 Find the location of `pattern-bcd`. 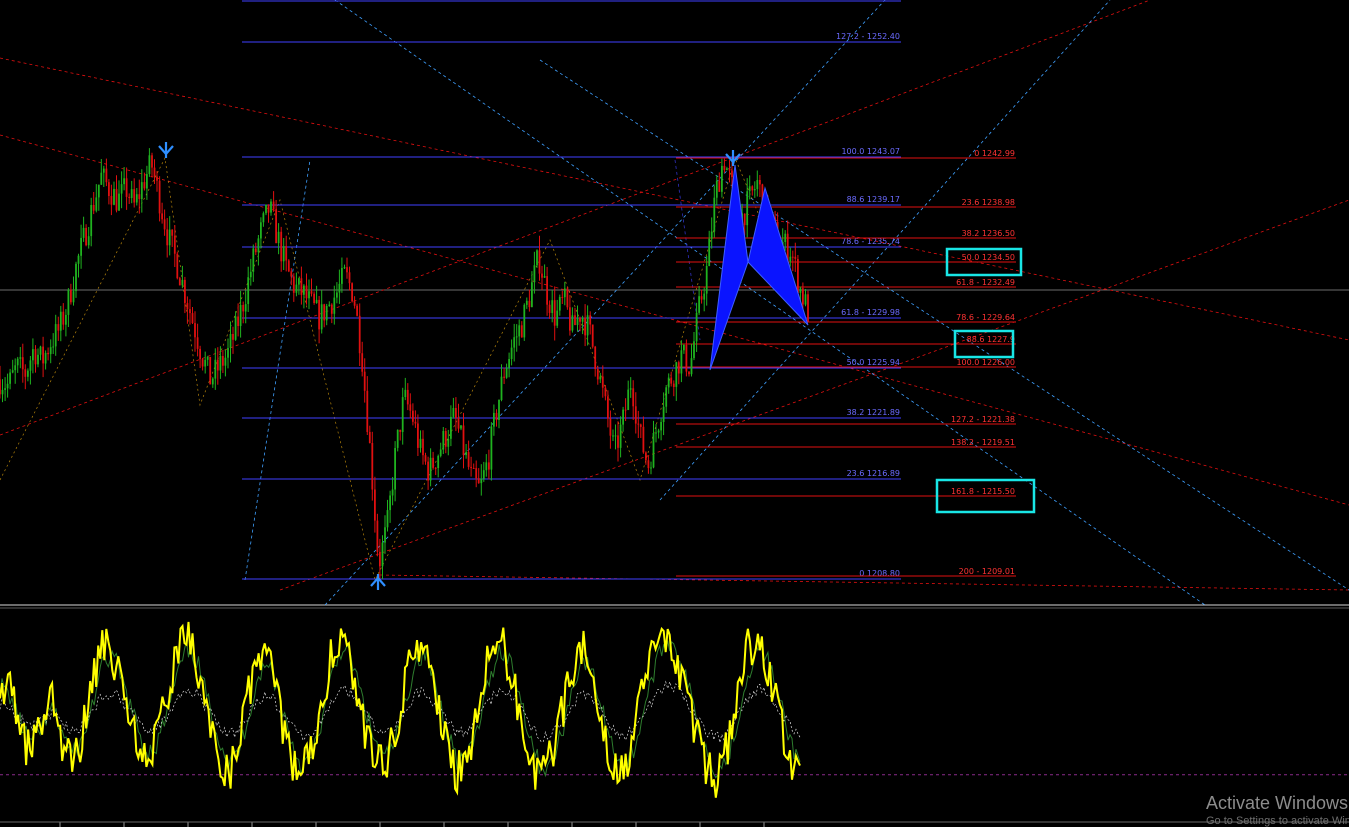

pattern-bcd is located at coordinates (778, 256).